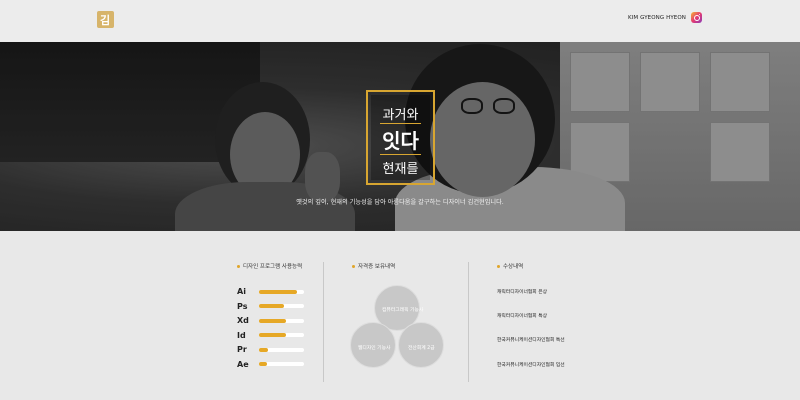  Describe the element at coordinates (242, 306) in the screenshot. I see `skill-name: Ps` at that location.